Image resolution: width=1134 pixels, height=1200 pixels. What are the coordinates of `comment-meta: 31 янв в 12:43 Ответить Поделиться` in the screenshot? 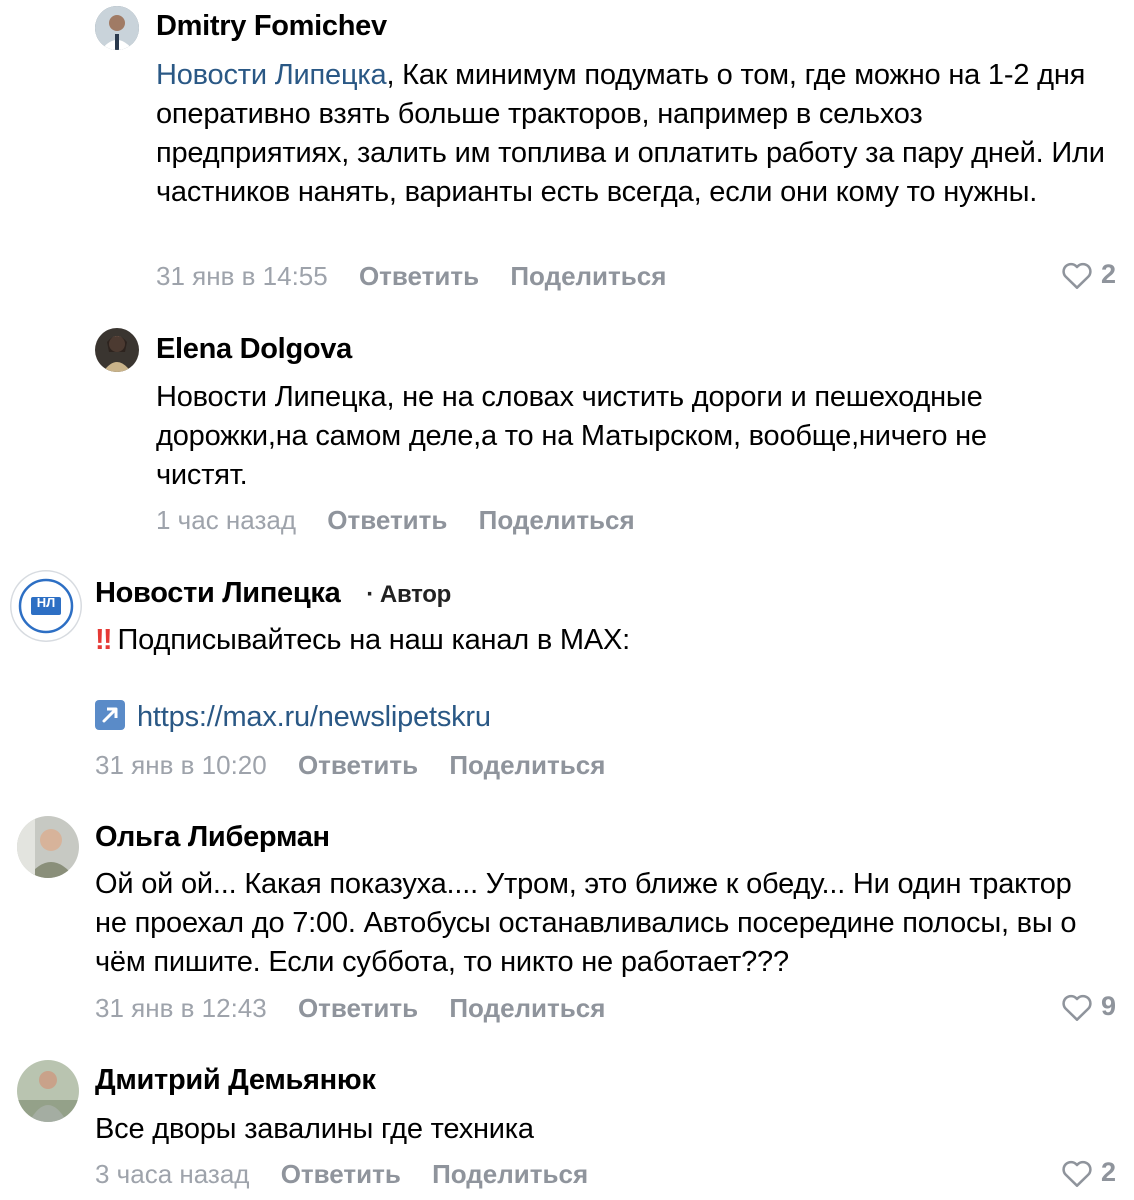 It's located at (350, 1008).